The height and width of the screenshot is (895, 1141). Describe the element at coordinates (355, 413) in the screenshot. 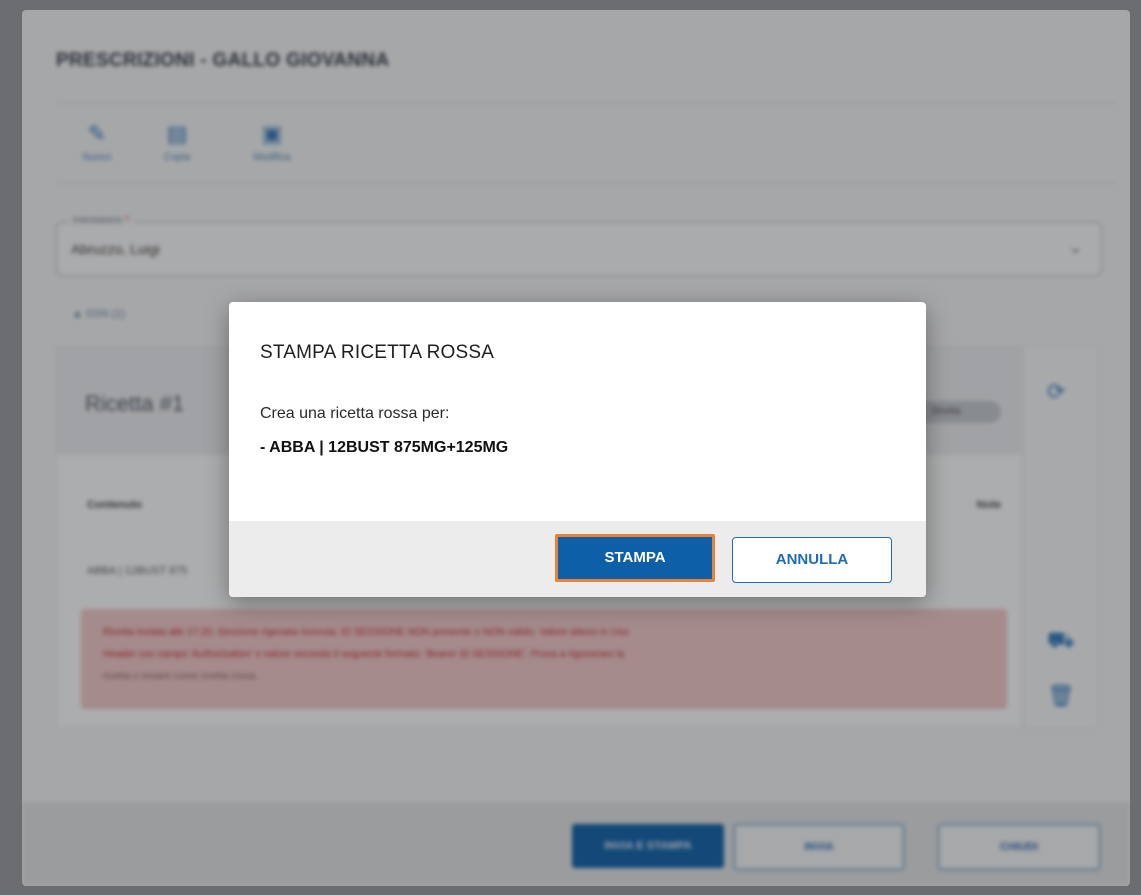

I see `dialog-message: Crea una ricetta rossa per:` at that location.